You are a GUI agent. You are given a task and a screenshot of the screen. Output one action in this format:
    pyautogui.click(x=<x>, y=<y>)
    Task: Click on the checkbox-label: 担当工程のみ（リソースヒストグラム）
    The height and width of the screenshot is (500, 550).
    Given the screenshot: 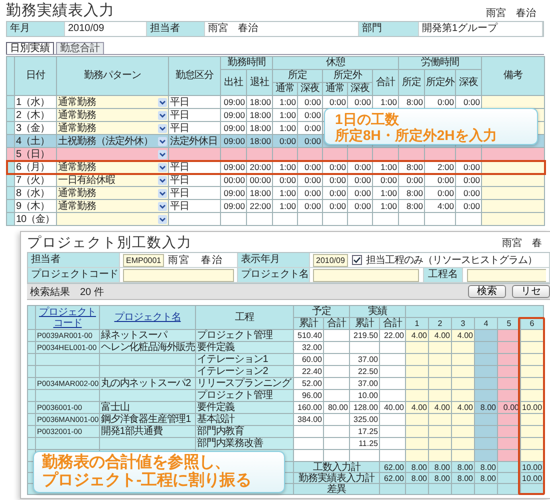 What is the action you would take?
    pyautogui.click(x=451, y=260)
    